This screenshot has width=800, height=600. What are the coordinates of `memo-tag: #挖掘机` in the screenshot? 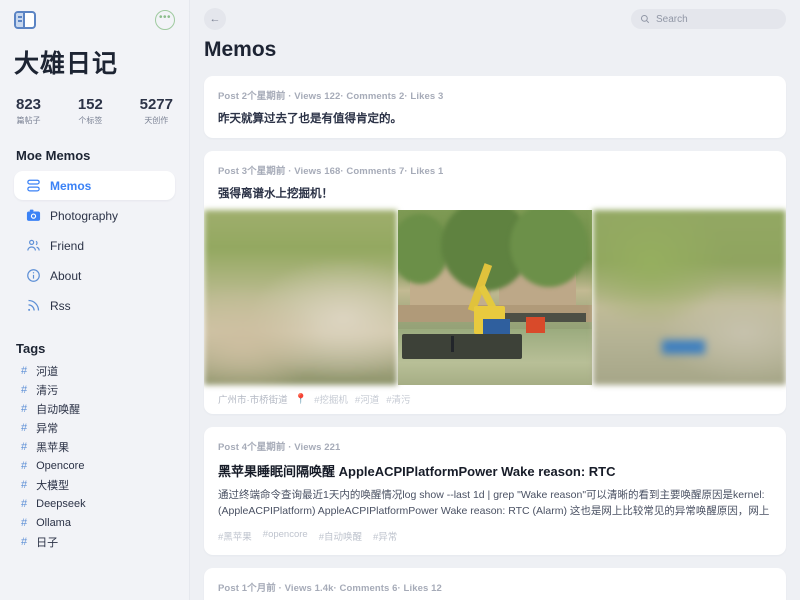 It's located at (331, 399).